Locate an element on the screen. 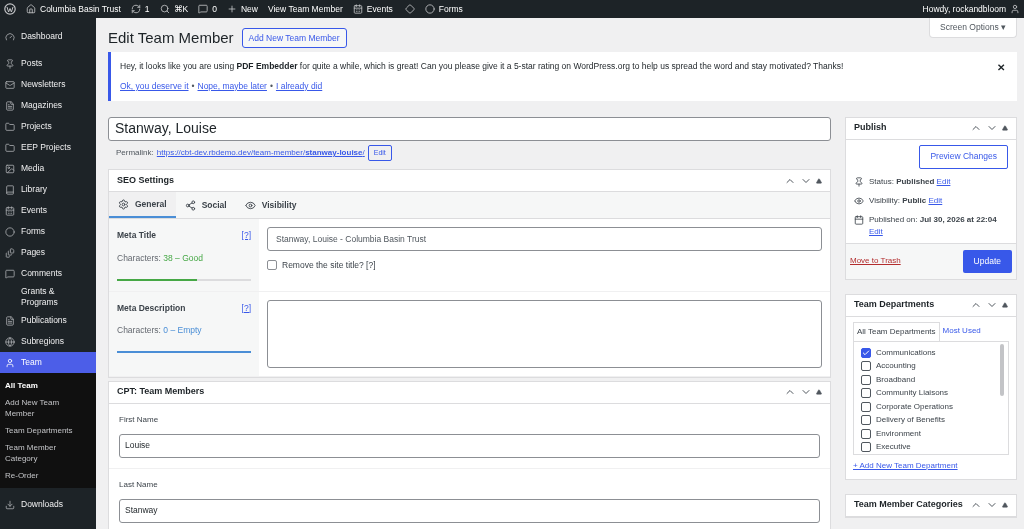  submenu-item: Team Member Category is located at coordinates (40, 453).